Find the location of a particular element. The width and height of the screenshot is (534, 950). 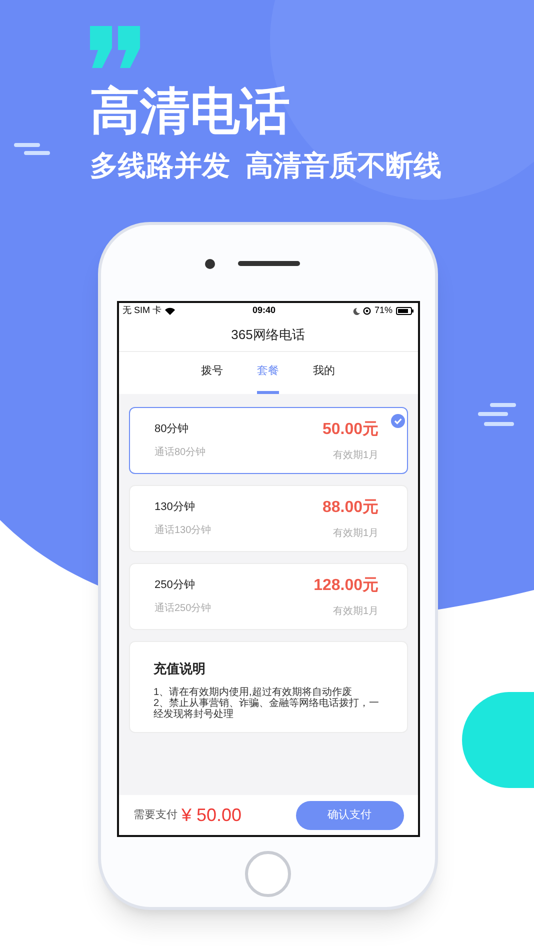

tab: 拨号 is located at coordinates (212, 373).